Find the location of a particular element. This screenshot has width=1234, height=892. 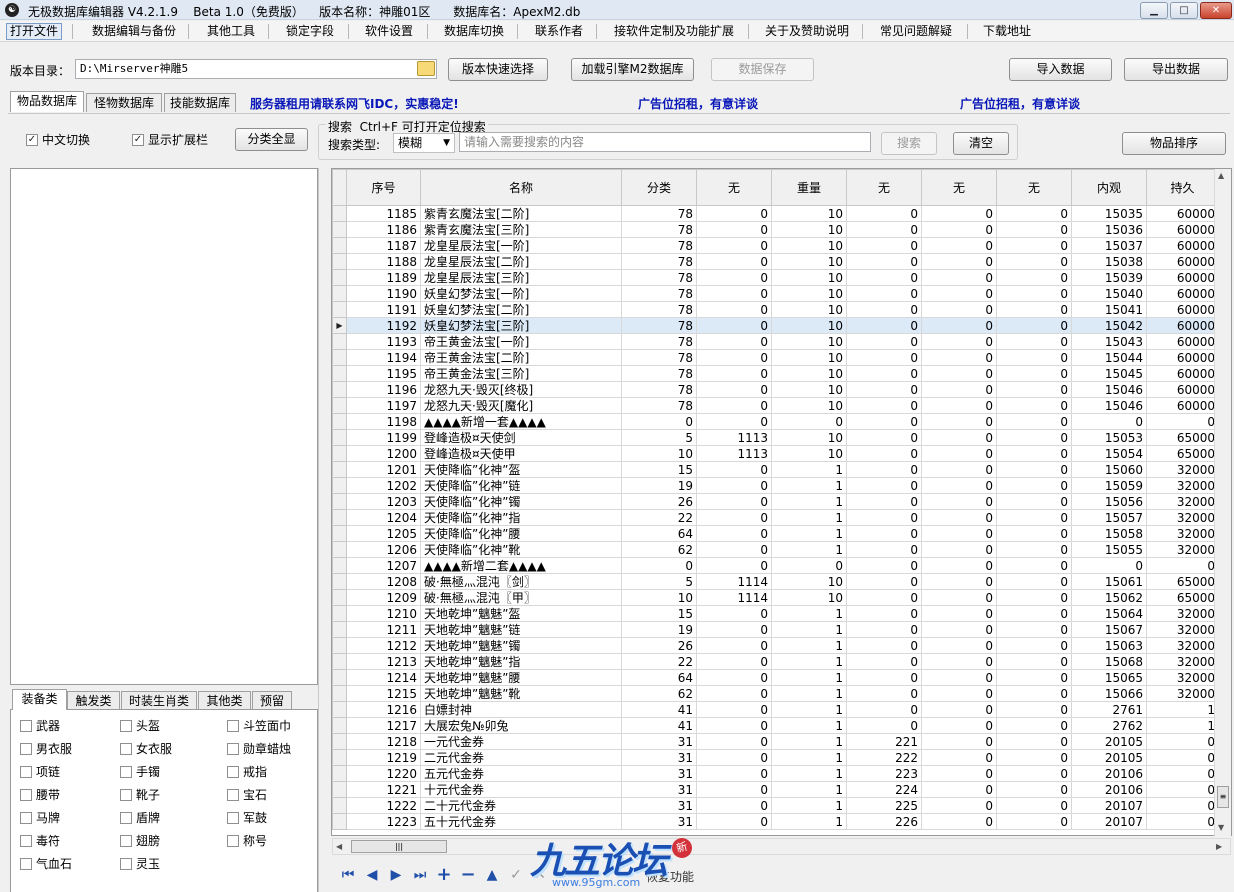

table-cell: 1187 is located at coordinates (383, 245).